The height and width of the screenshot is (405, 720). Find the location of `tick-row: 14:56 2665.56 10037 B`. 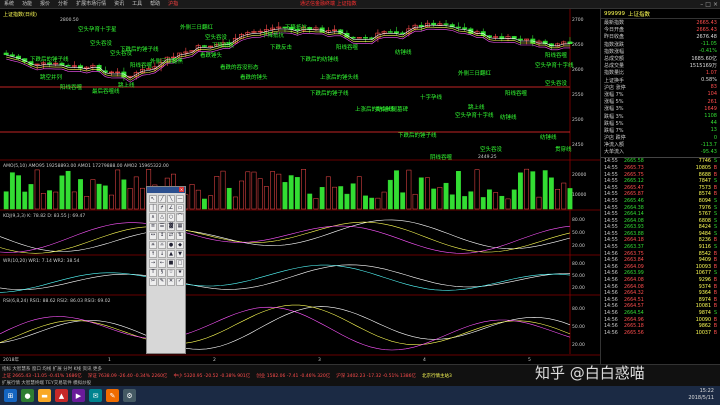

tick-row: 14:56 2665.56 10037 B is located at coordinates (660, 333).